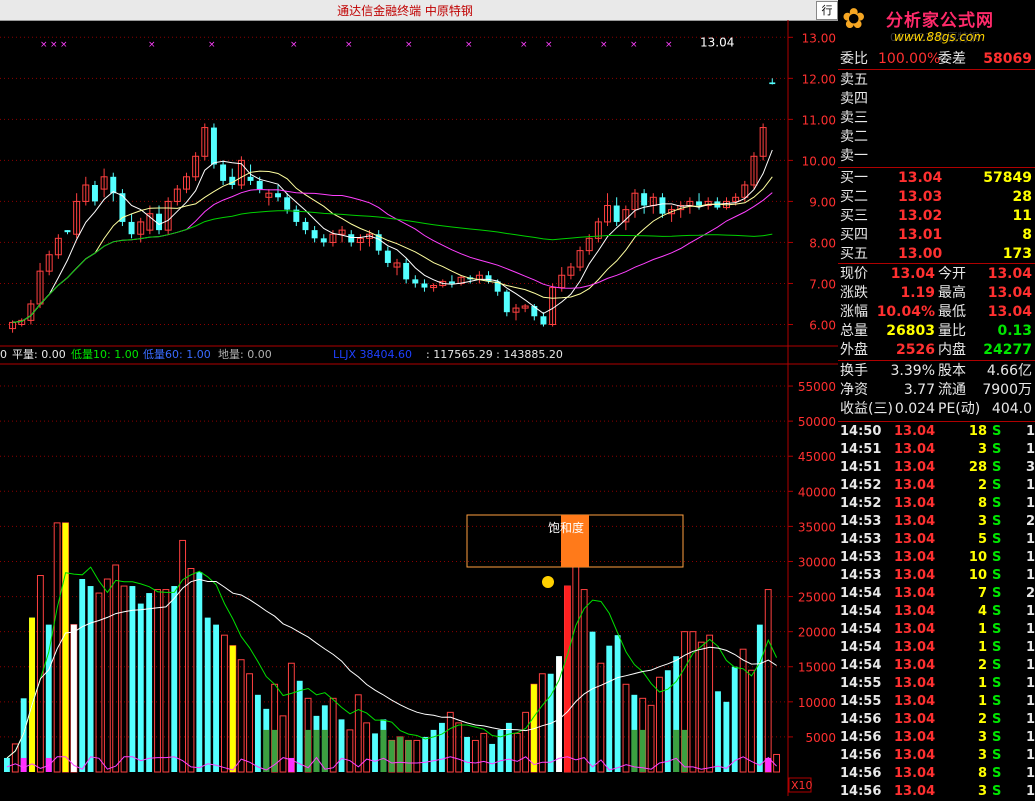 The width and height of the screenshot is (1035, 801). What do you see at coordinates (982, 791) in the screenshot?
I see `tick-volume: 3` at bounding box center [982, 791].